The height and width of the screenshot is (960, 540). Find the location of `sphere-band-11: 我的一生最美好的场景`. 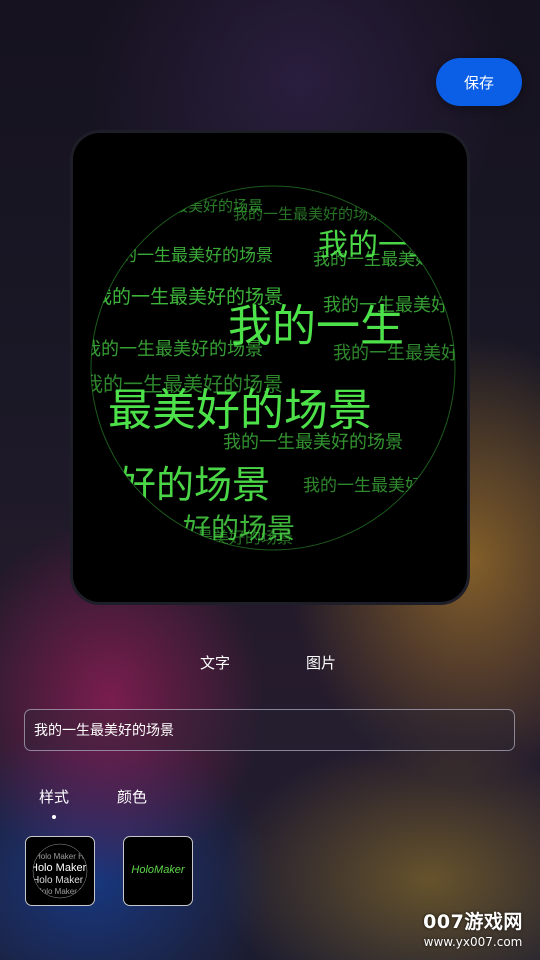

sphere-band-11: 我的一生最美好的场景 is located at coordinates (386, 486).